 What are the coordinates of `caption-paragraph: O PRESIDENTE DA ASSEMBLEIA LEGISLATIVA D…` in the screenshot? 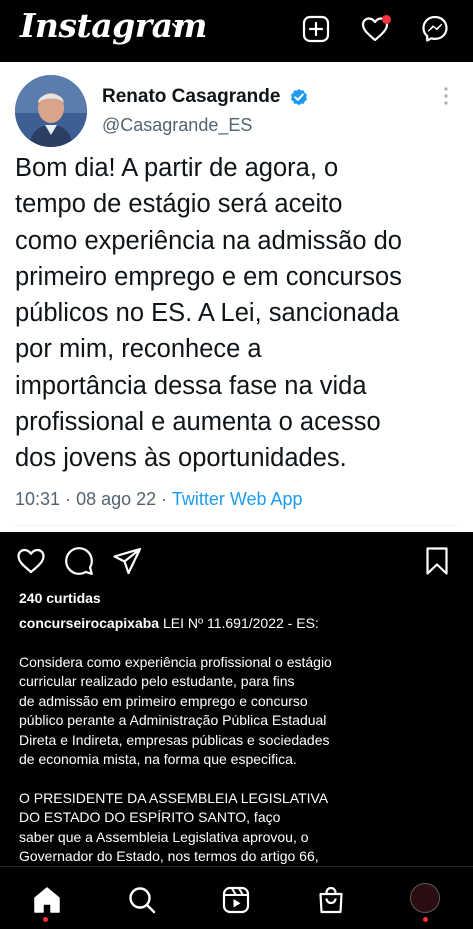 It's located at (239, 828).